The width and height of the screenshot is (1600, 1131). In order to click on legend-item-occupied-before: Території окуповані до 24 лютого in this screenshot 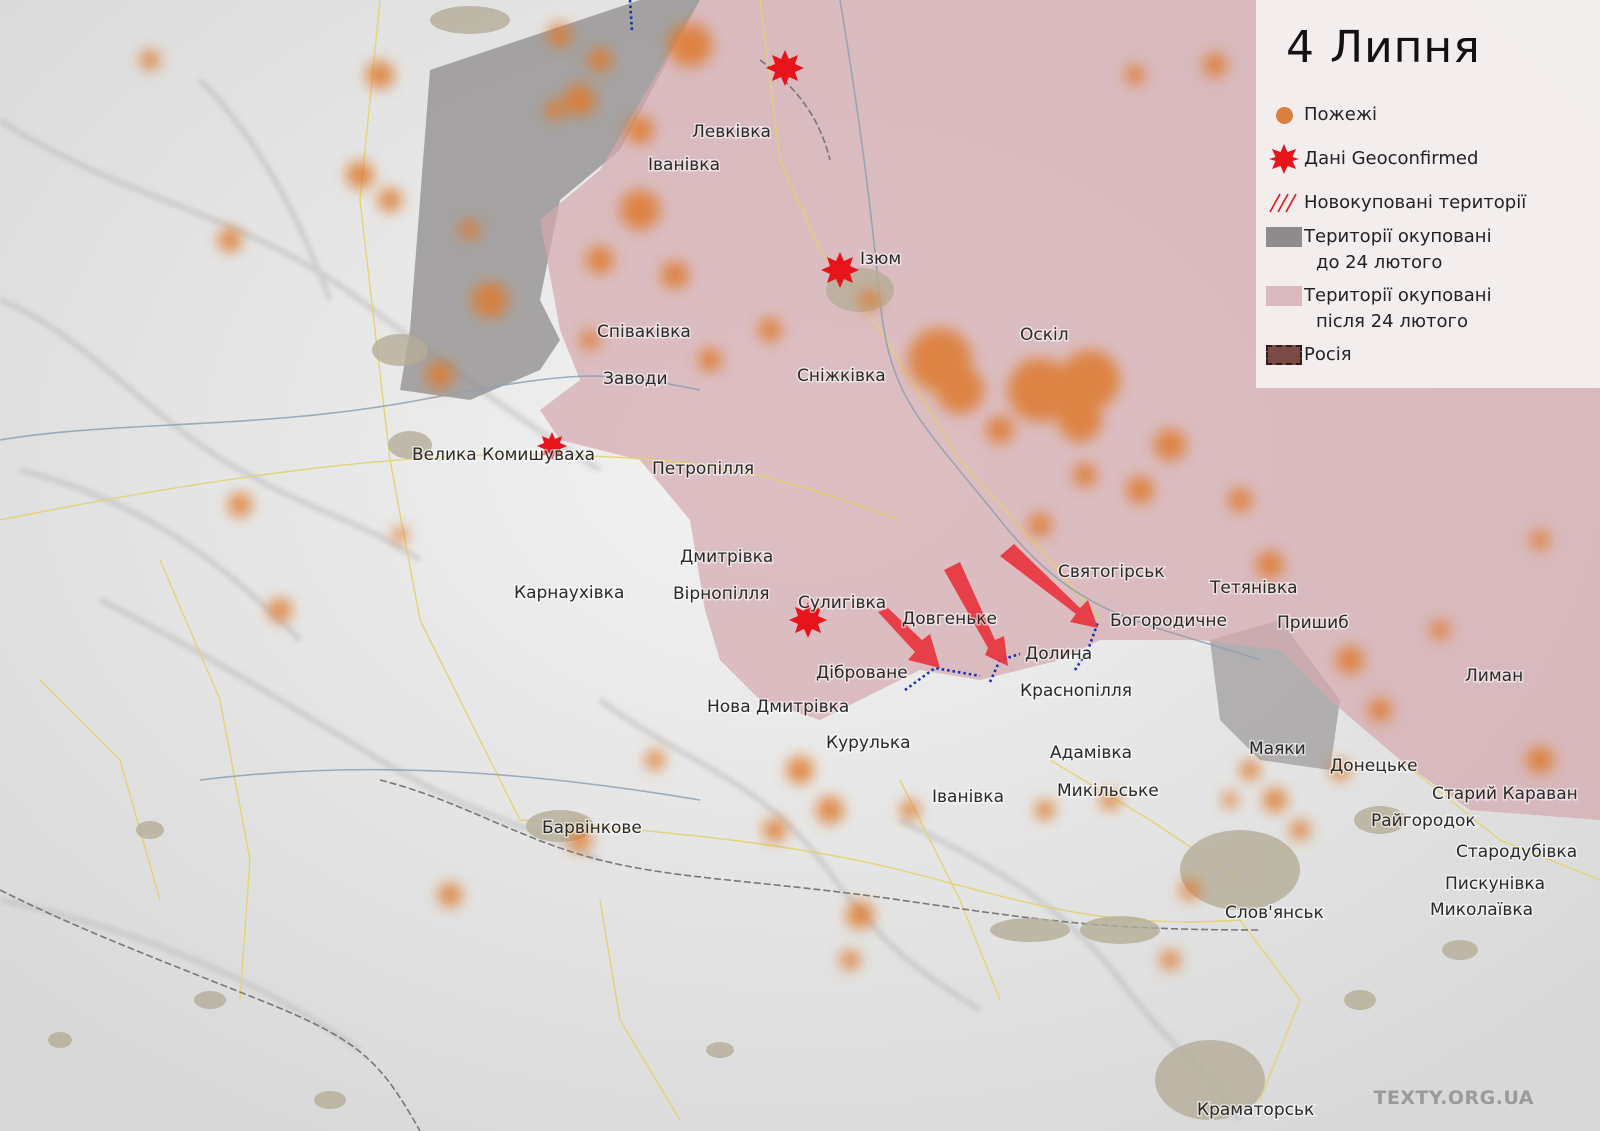, I will do `click(1378, 250)`.